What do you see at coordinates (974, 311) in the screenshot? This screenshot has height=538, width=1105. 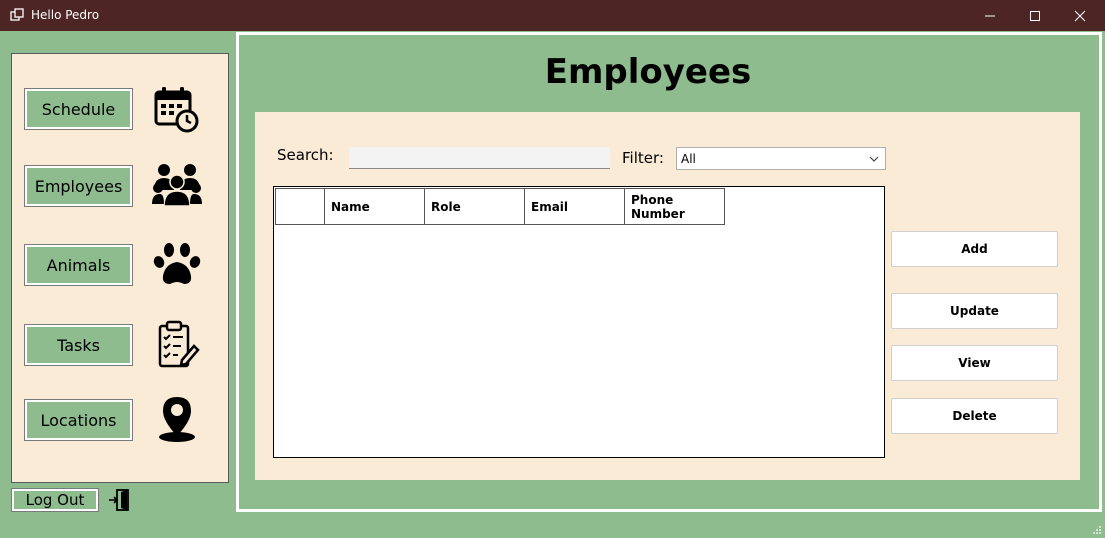 I see `update-button: Update` at bounding box center [974, 311].